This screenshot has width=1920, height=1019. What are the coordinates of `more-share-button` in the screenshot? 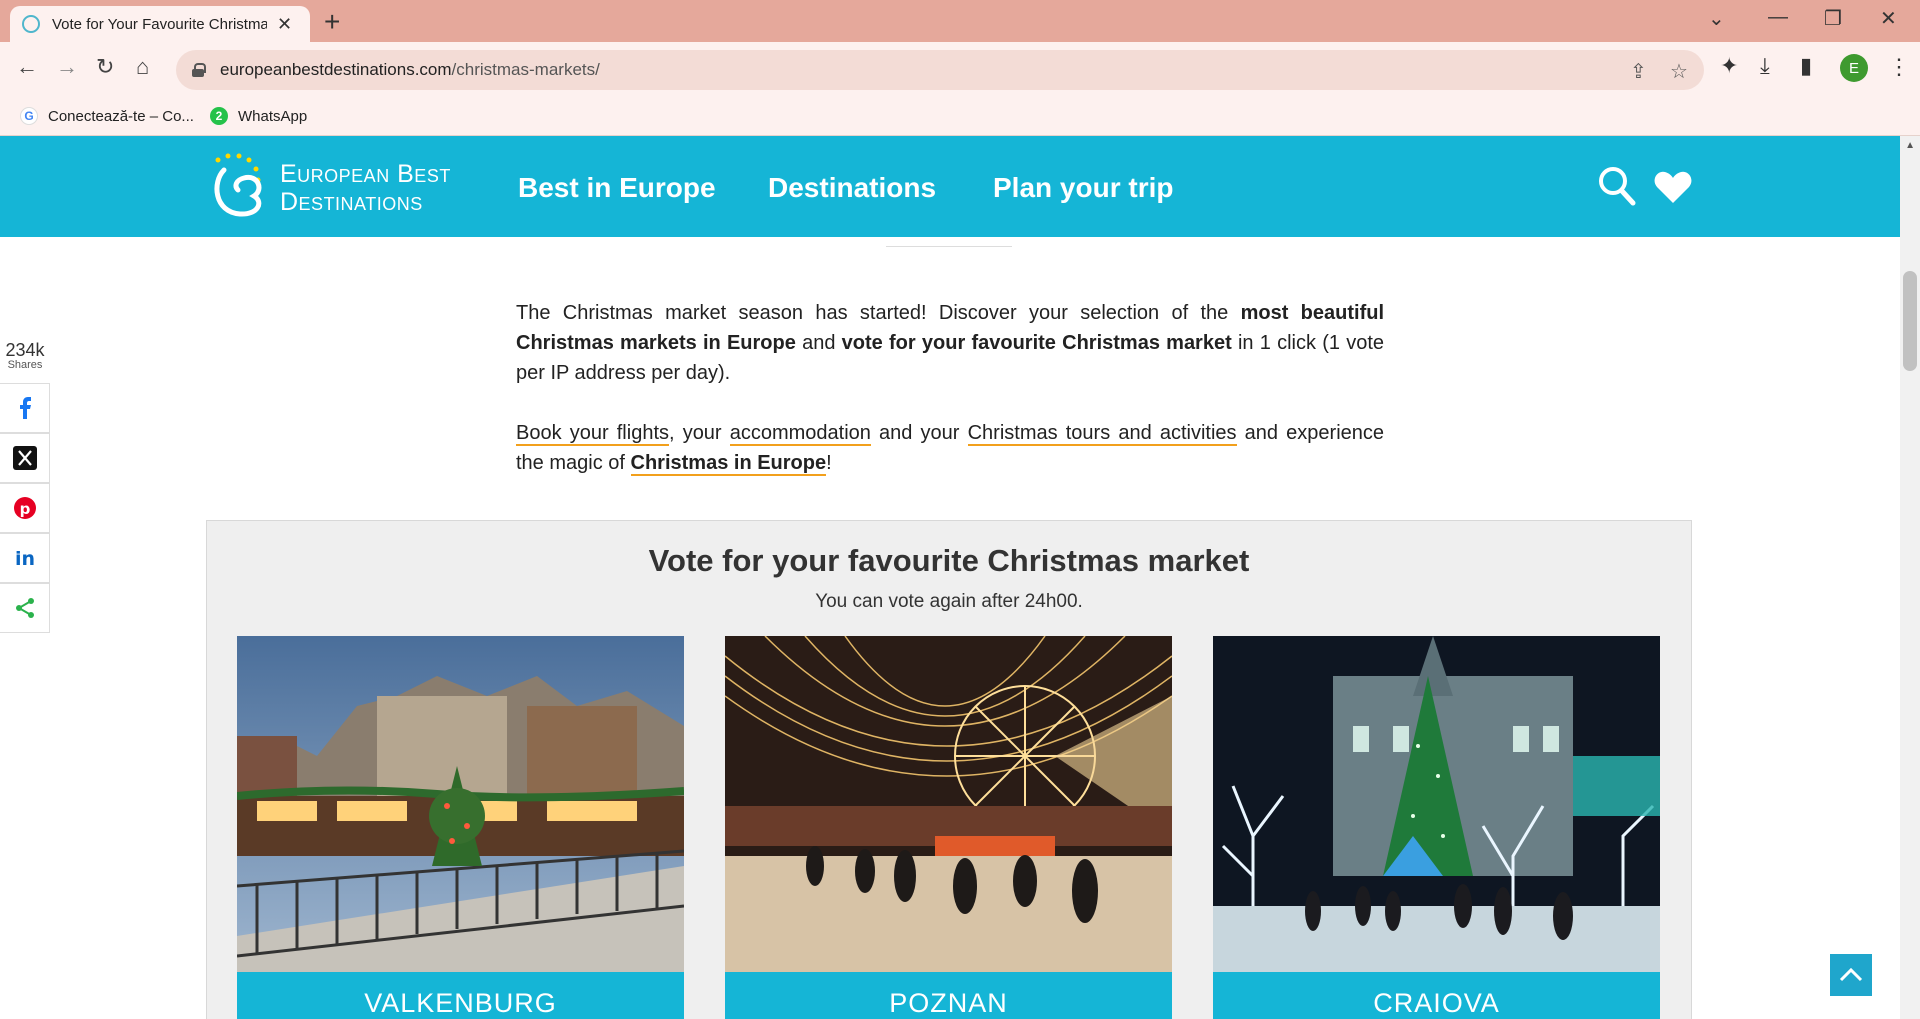 It's located at (25, 608).